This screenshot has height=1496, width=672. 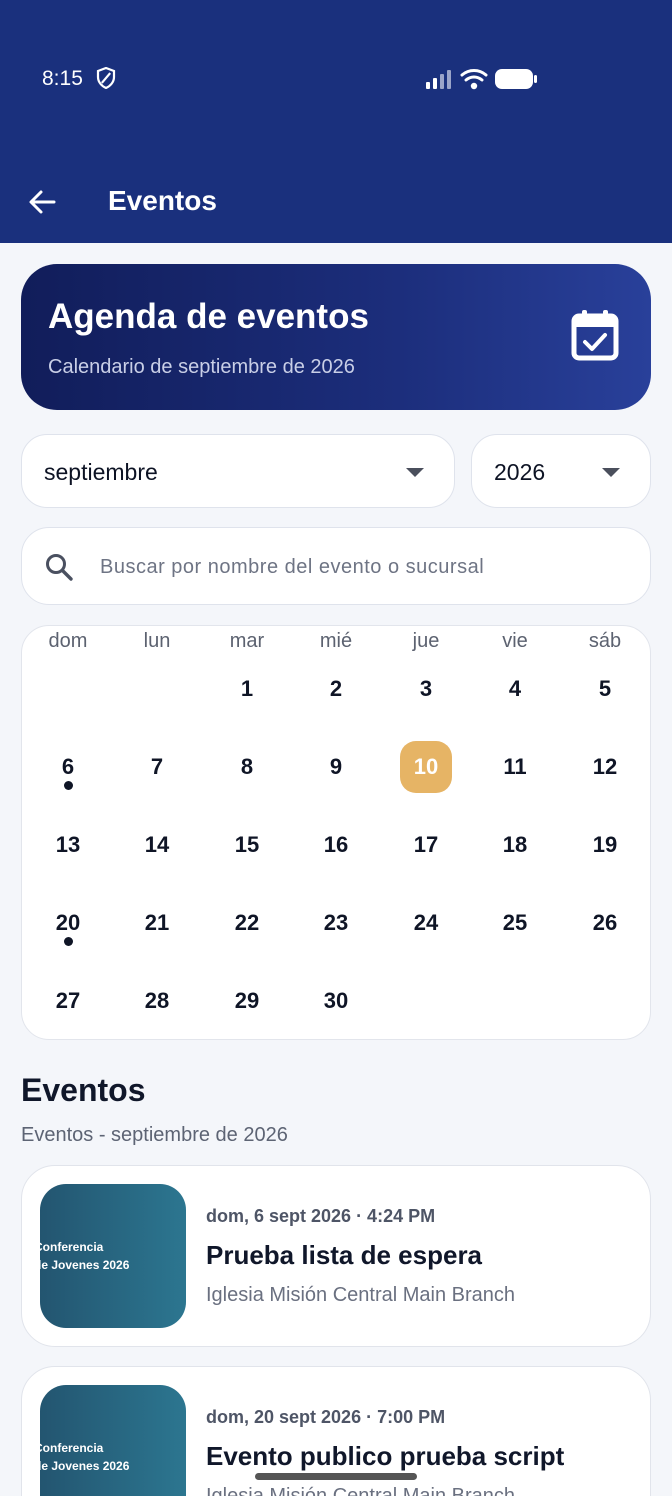 What do you see at coordinates (201, 367) in the screenshot?
I see `banner-subtitle: Calendario de septiembre de 2026` at bounding box center [201, 367].